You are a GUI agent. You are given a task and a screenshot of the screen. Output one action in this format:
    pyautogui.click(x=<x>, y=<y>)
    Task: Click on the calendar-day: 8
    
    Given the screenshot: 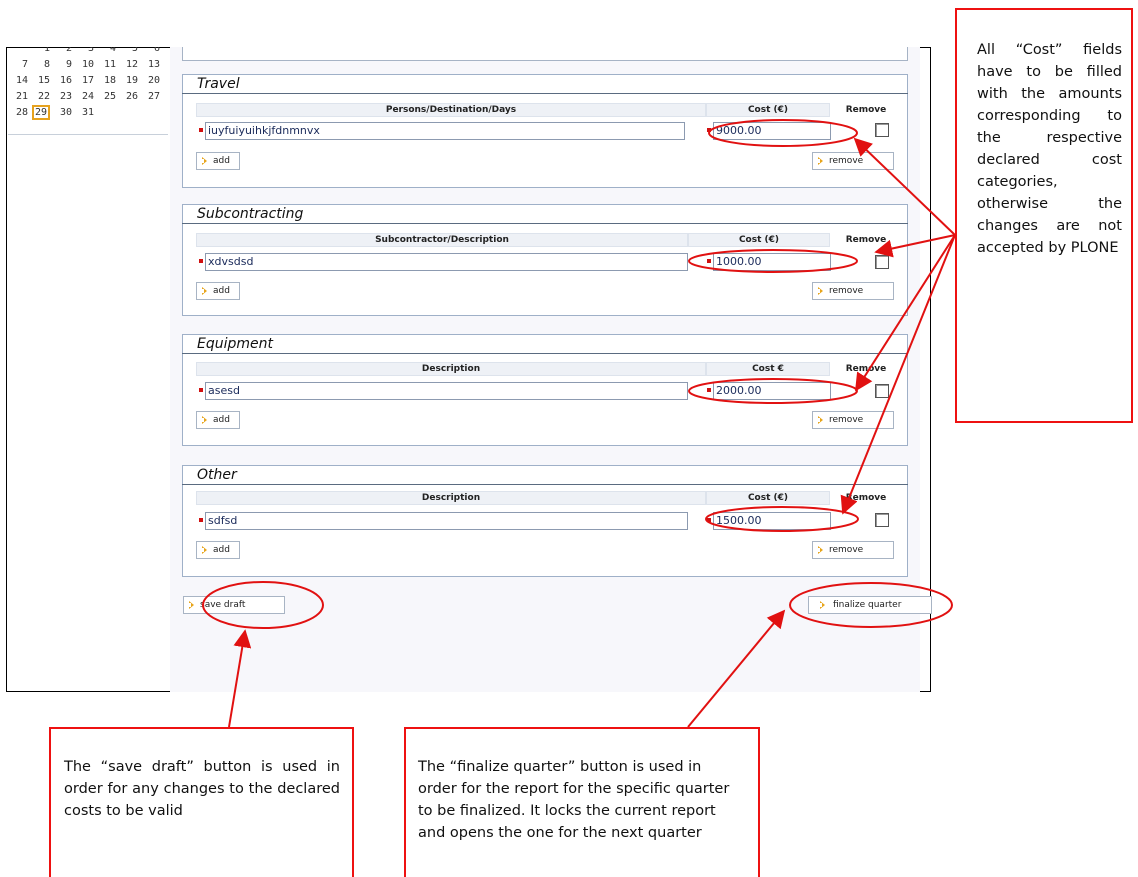 What is the action you would take?
    pyautogui.click(x=40, y=64)
    